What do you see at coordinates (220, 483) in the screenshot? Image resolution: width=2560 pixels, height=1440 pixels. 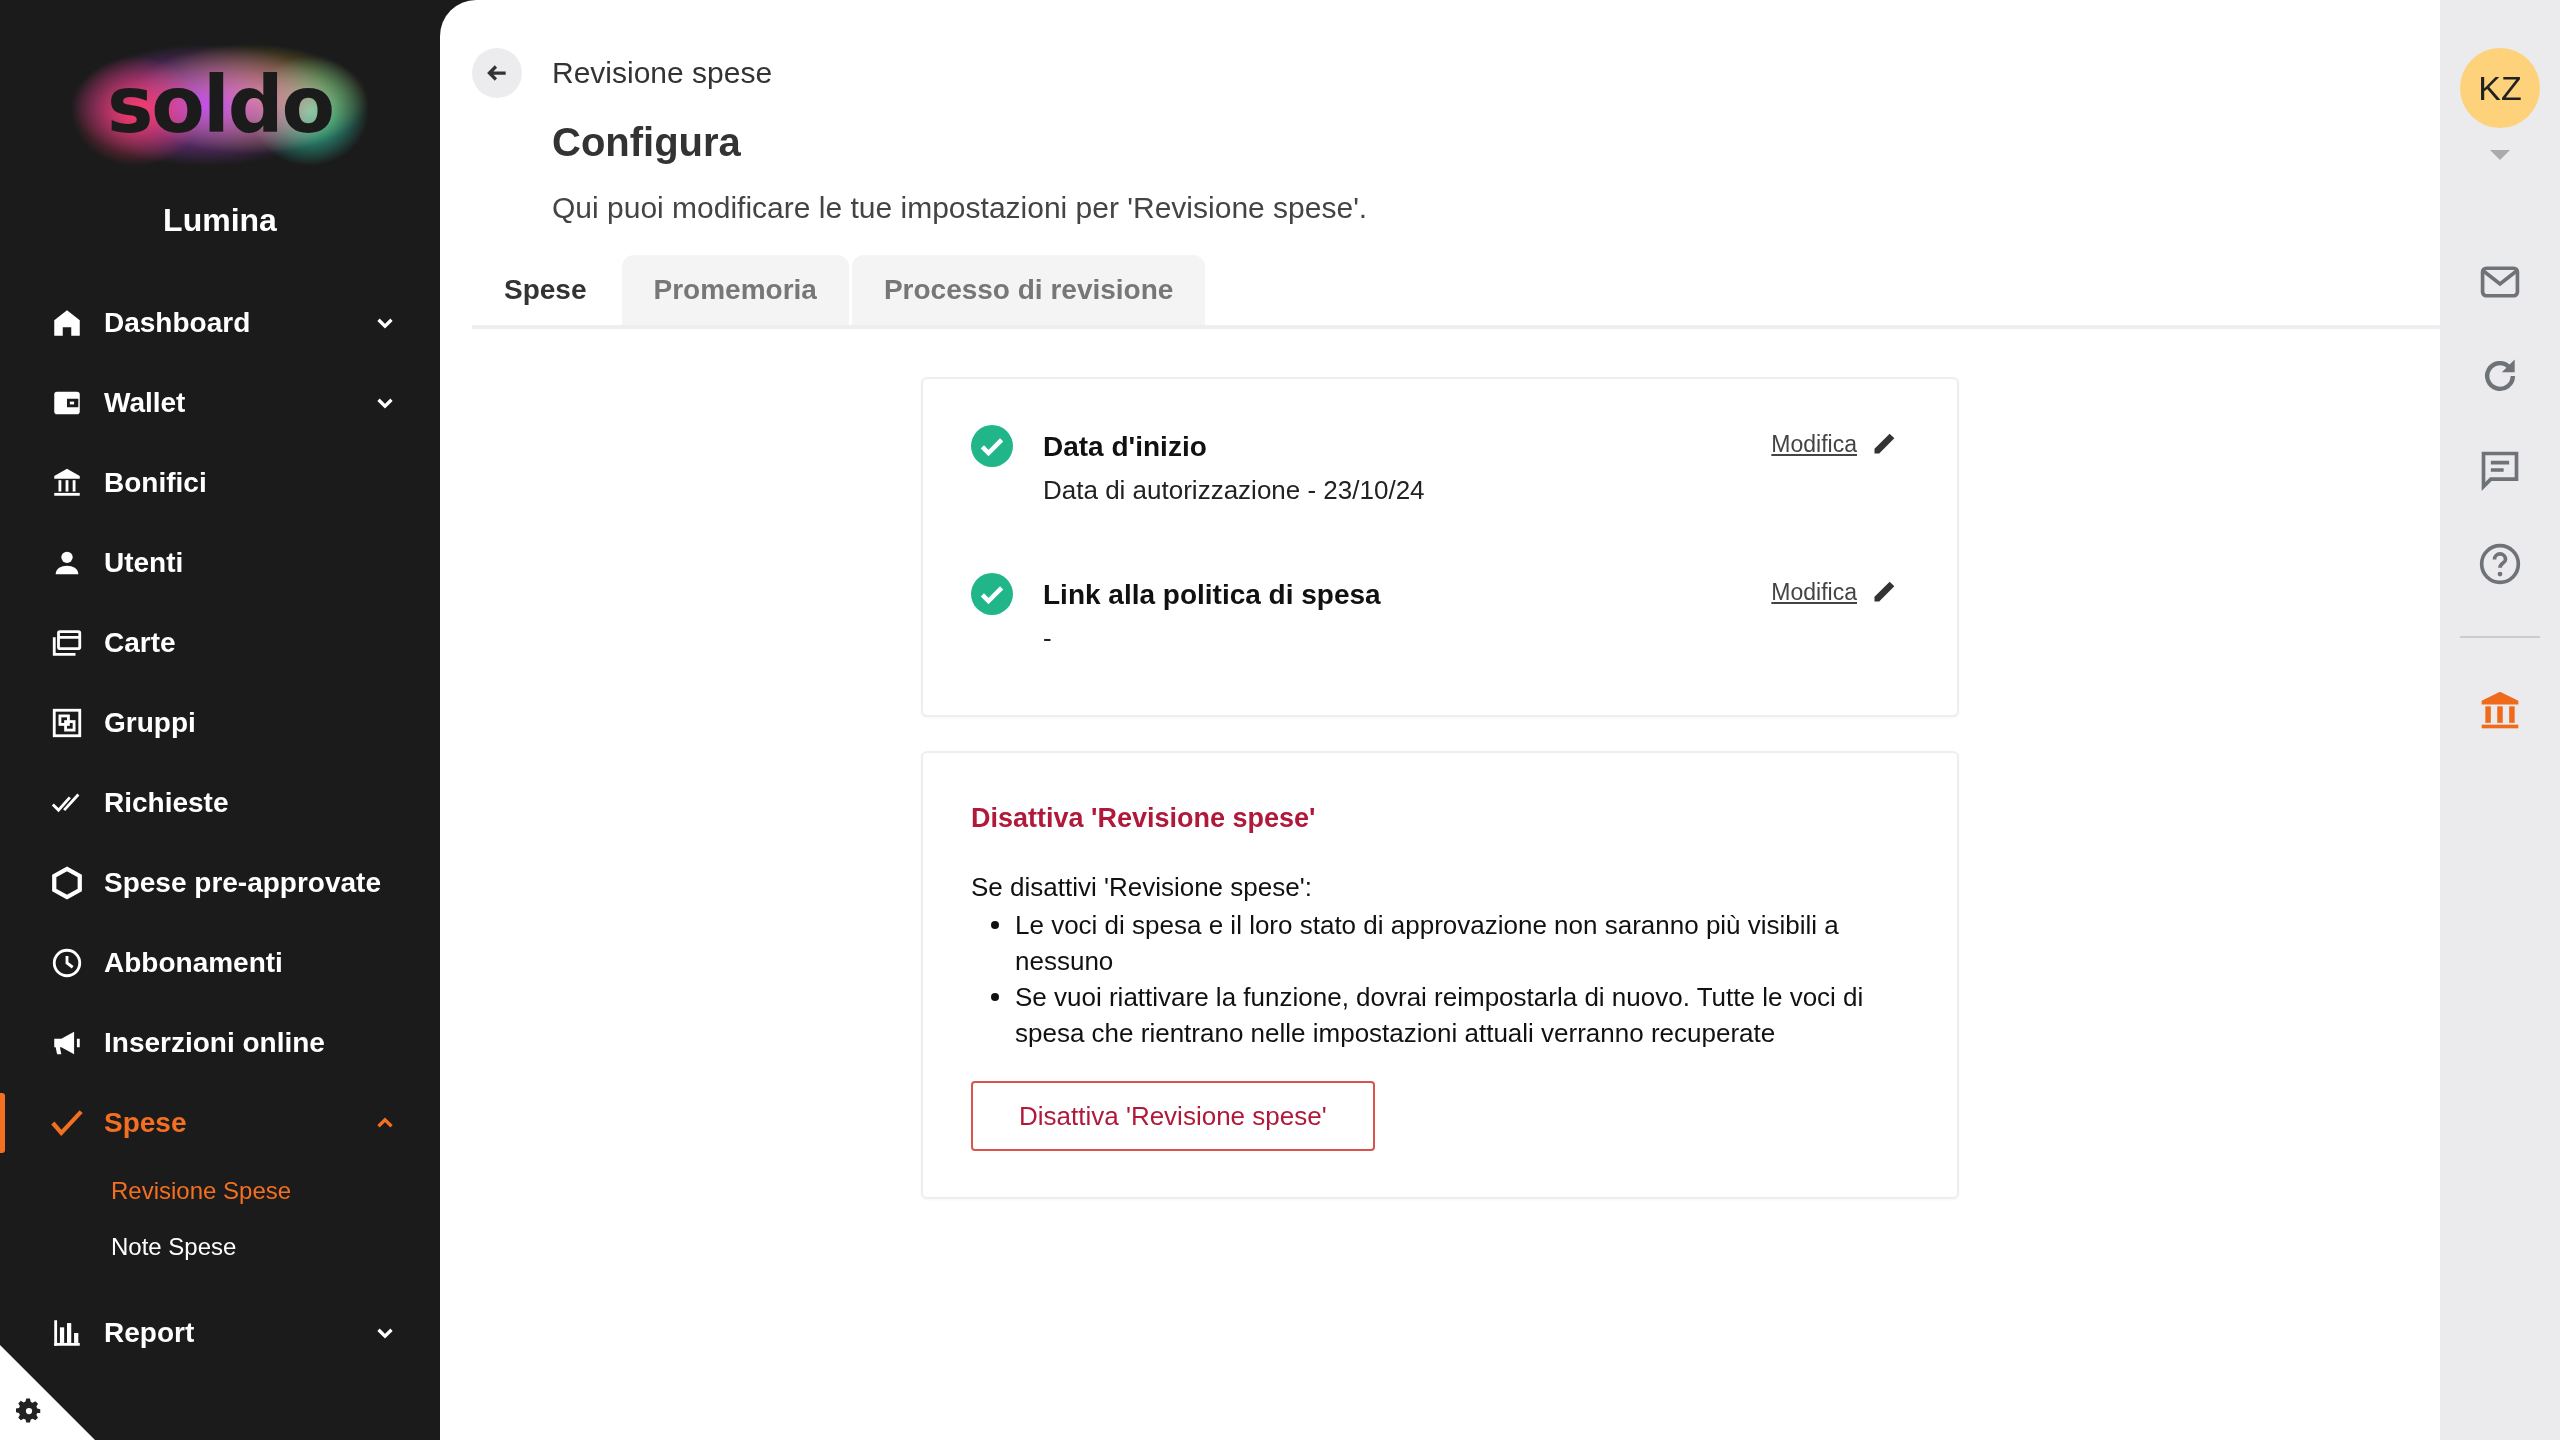 I see `nav-item: Bonifici` at bounding box center [220, 483].